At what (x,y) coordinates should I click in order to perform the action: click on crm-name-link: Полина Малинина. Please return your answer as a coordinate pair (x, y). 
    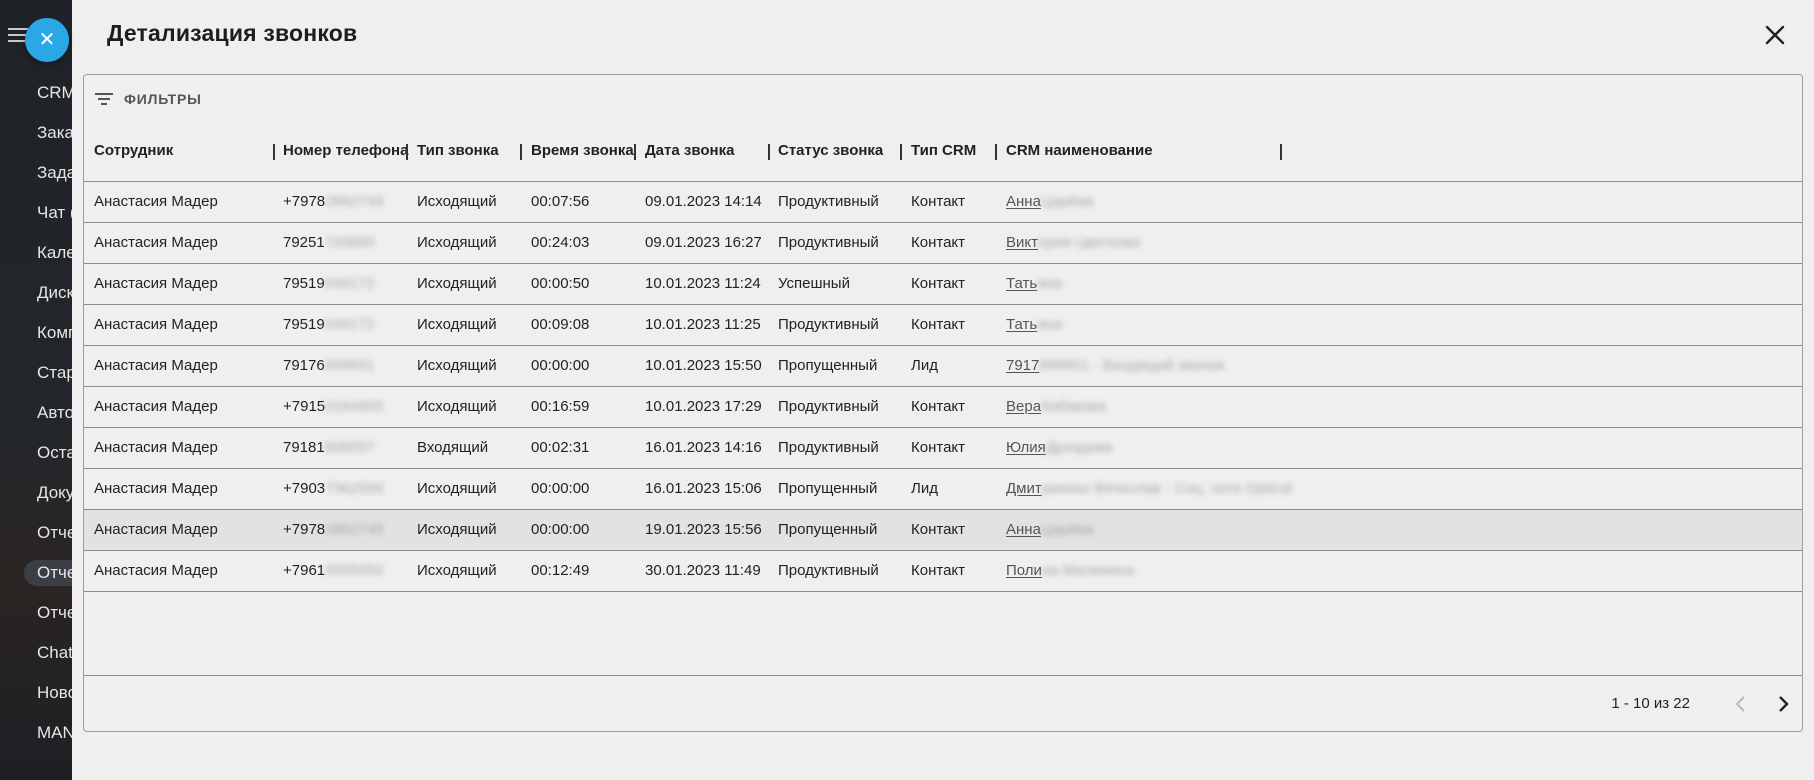
    Looking at the image, I should click on (1070, 571).